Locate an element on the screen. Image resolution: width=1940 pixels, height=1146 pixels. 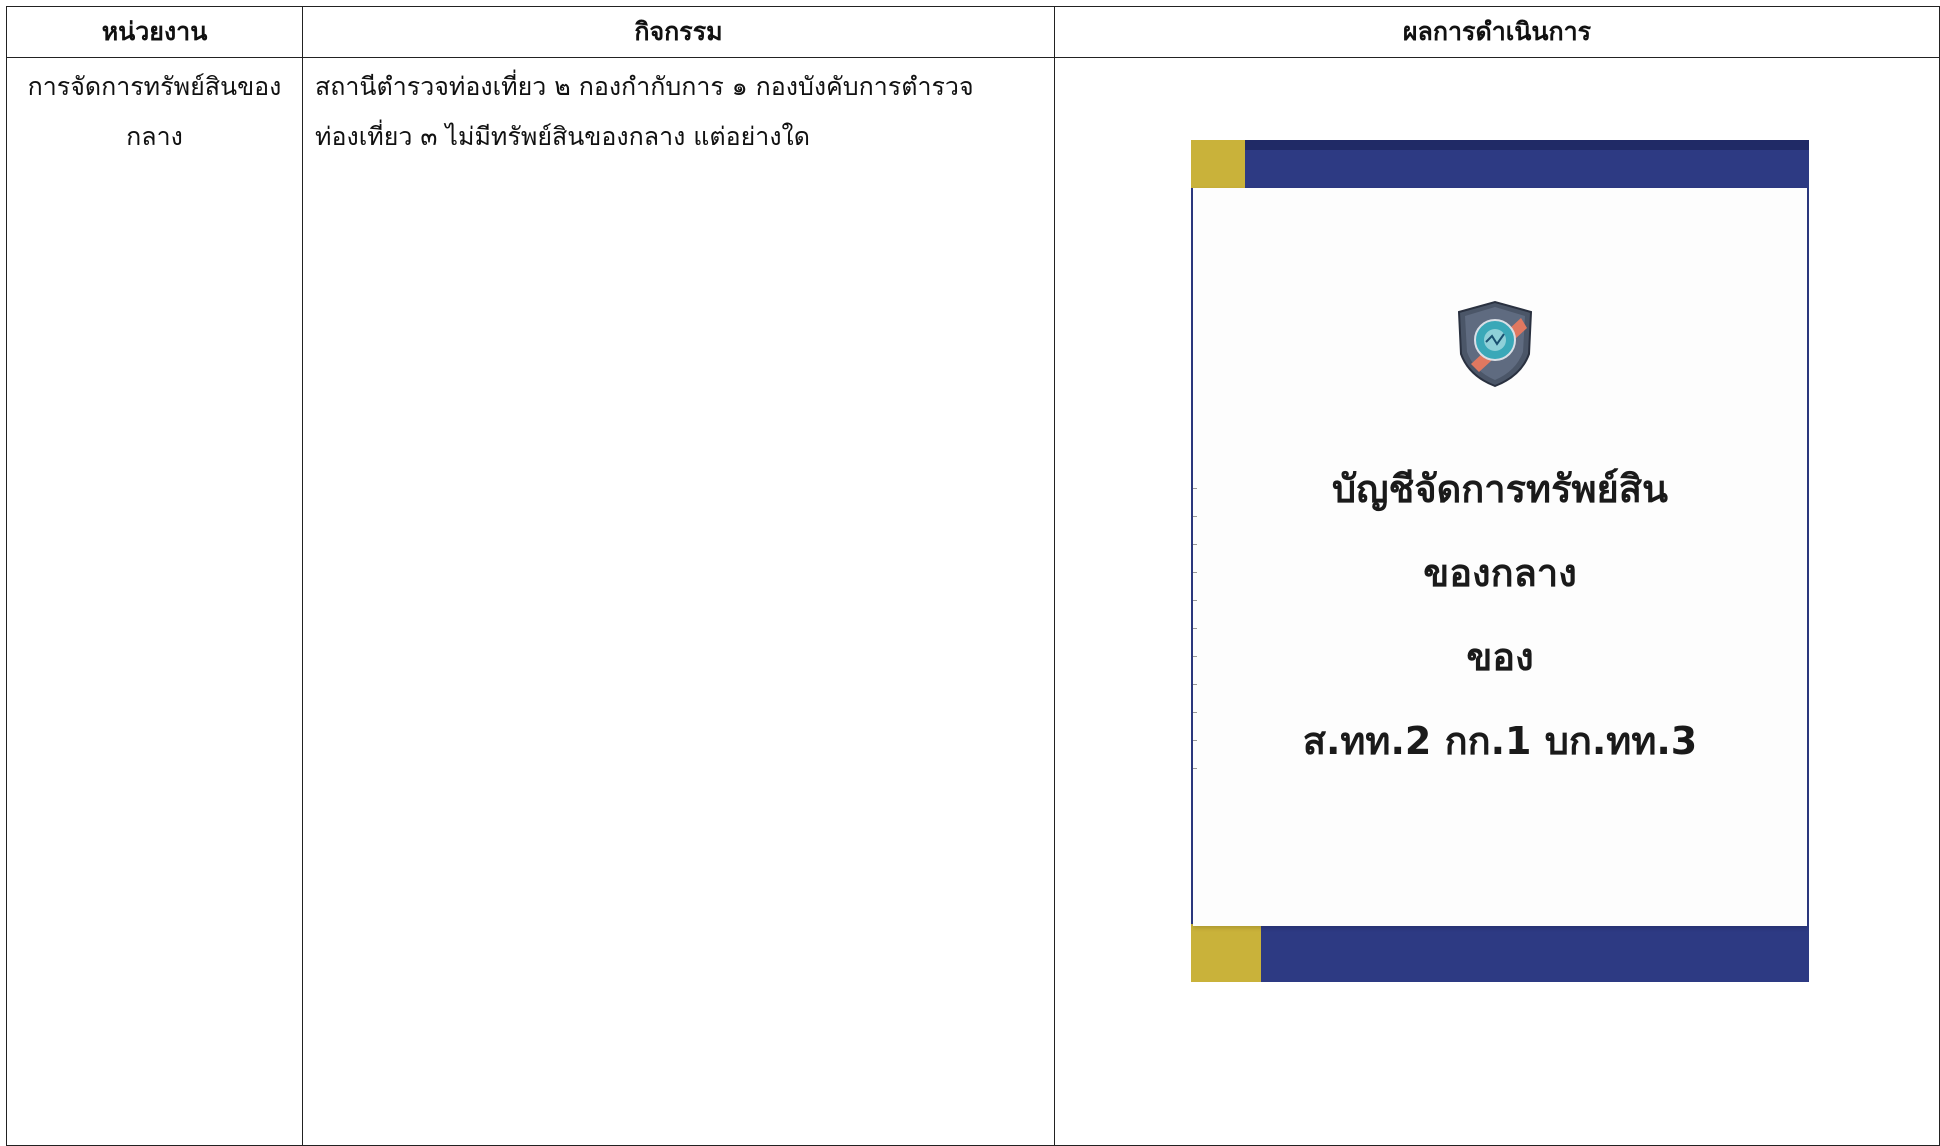
binder-spine-top is located at coordinates (1218, 164).